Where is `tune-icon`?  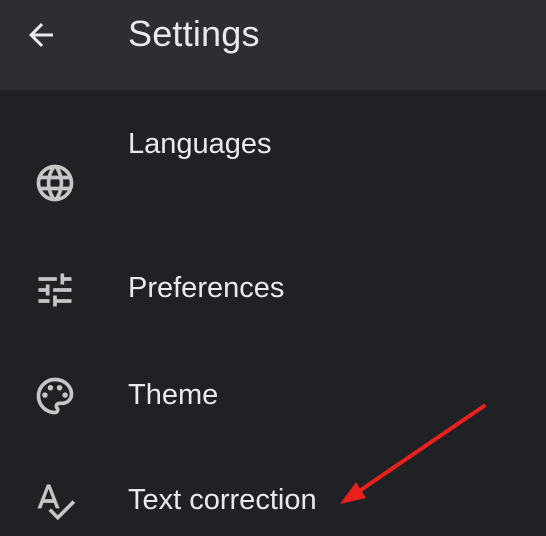
tune-icon is located at coordinates (55, 290).